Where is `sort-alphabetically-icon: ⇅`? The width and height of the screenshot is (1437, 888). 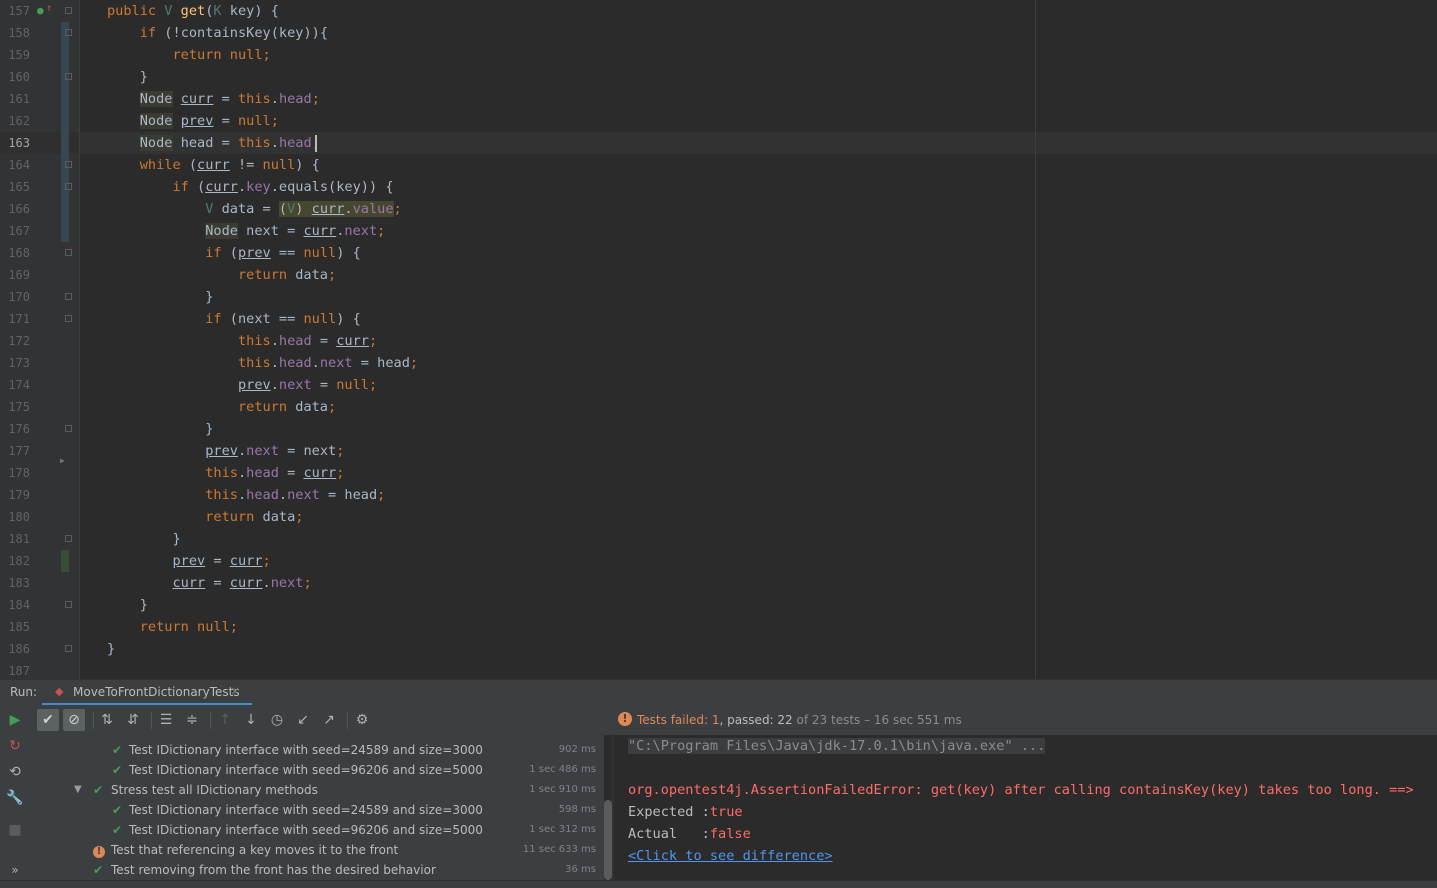 sort-alphabetically-icon: ⇅ is located at coordinates (107, 720).